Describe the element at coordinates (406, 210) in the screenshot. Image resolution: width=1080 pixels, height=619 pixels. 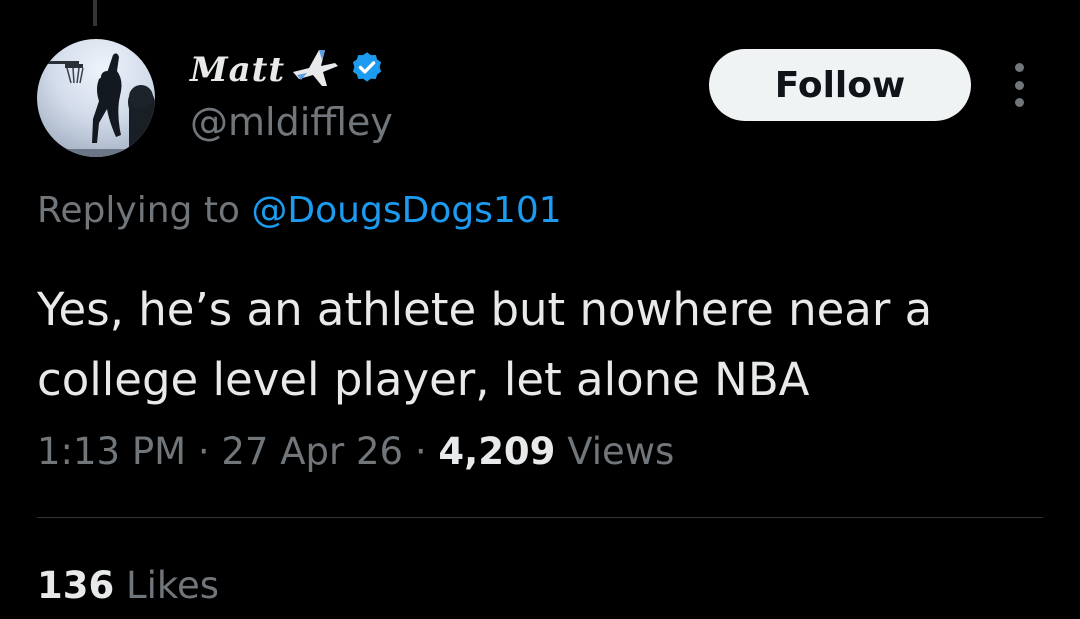
I see `reply-mention-link: @DougsDogs101` at that location.